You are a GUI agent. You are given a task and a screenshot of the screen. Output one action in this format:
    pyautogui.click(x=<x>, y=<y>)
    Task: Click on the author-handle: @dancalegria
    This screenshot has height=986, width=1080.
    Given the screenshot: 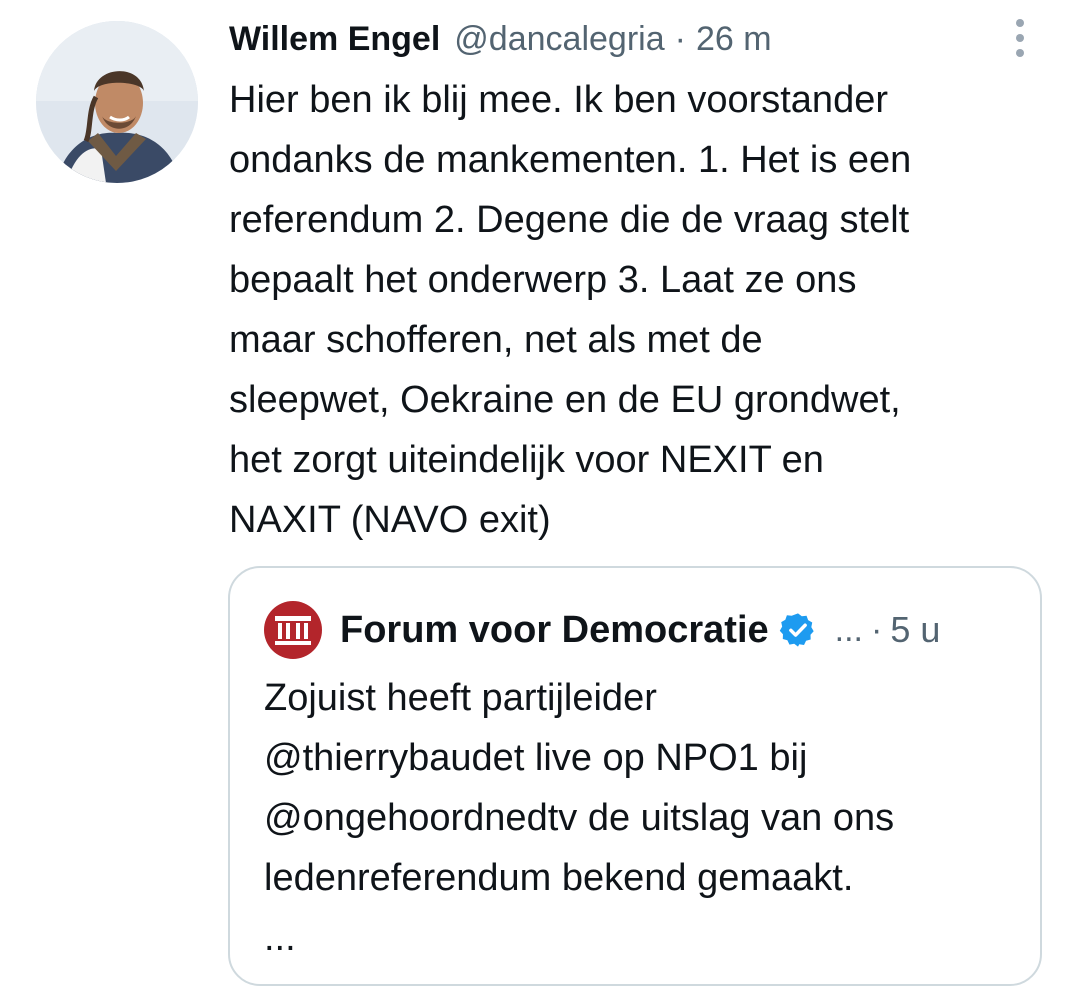 What is the action you would take?
    pyautogui.click(x=559, y=39)
    